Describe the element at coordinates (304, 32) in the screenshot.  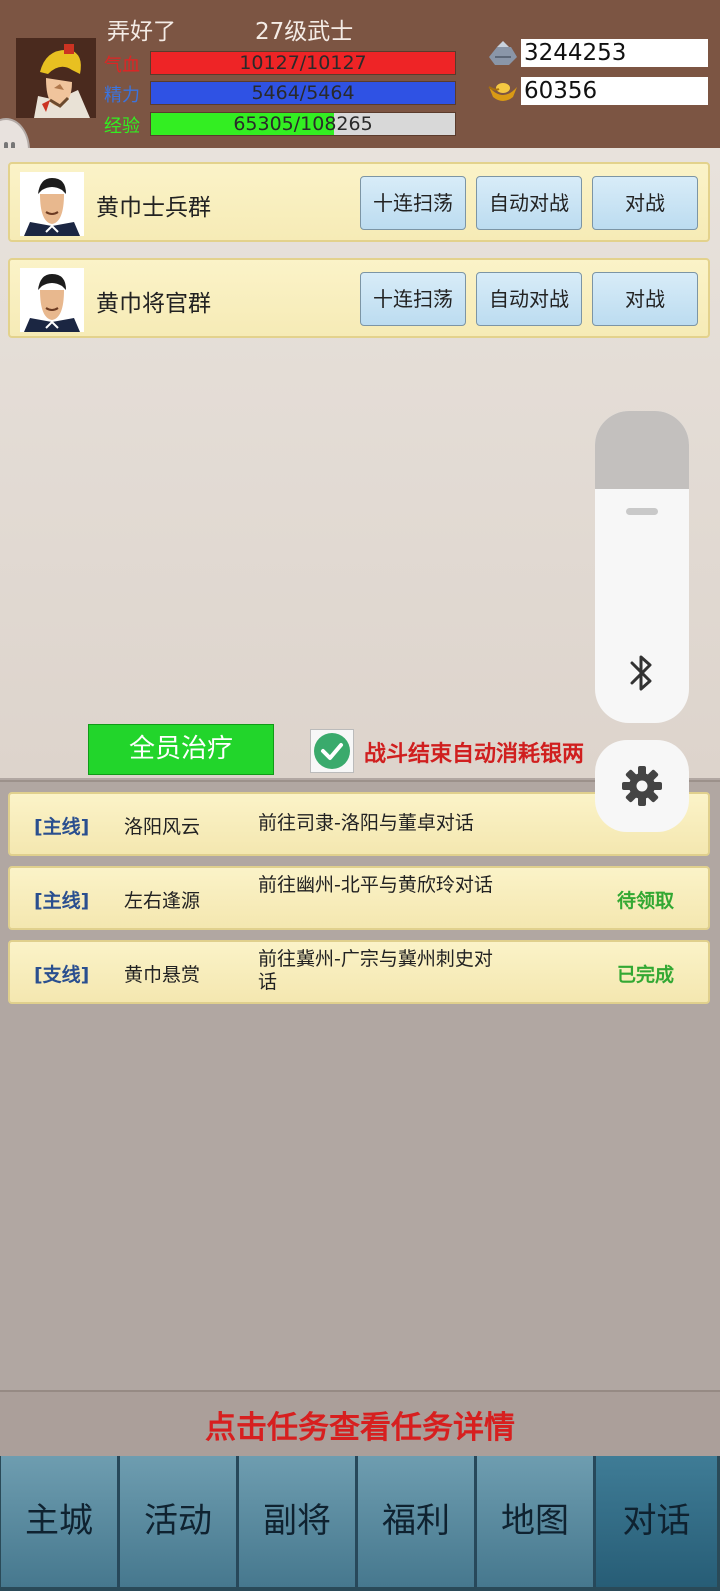
I see `player-level: 27级武士` at that location.